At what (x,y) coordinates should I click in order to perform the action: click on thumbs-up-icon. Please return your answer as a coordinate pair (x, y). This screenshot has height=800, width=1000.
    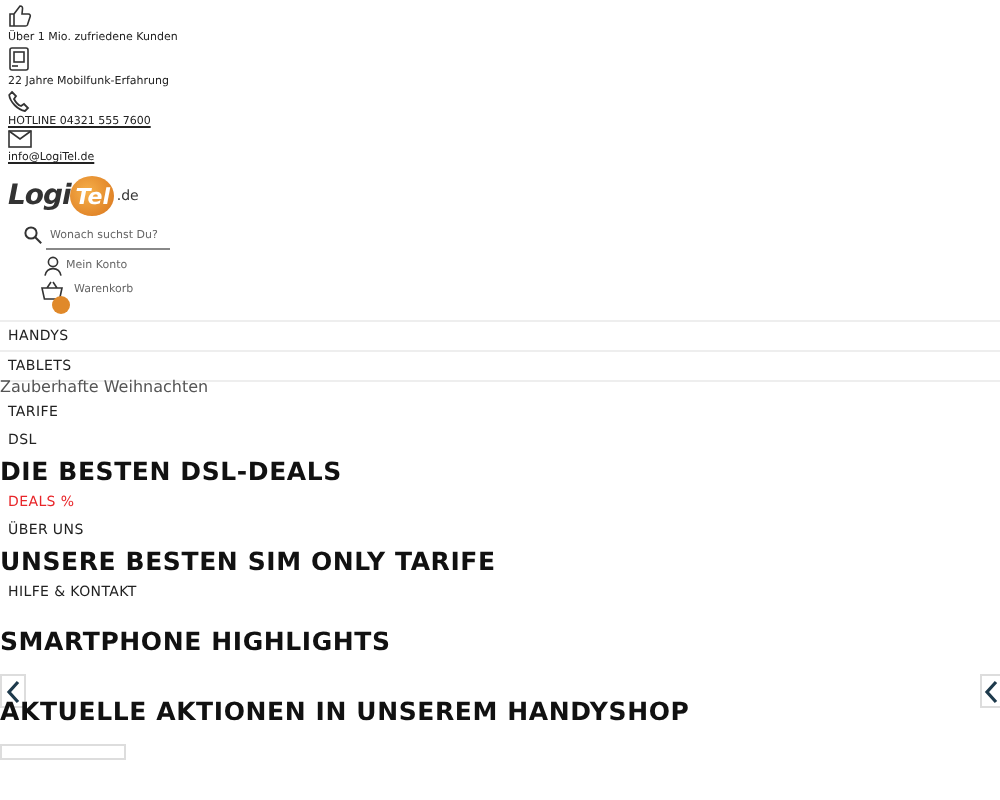
    Looking at the image, I should click on (20, 16).